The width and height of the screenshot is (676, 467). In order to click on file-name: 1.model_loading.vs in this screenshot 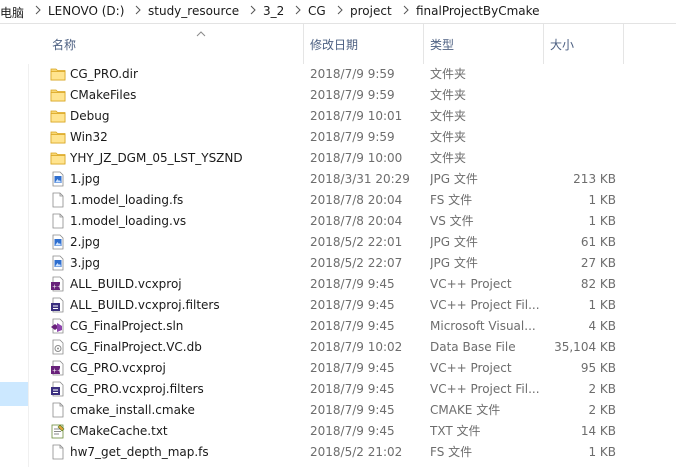, I will do `click(128, 221)`.